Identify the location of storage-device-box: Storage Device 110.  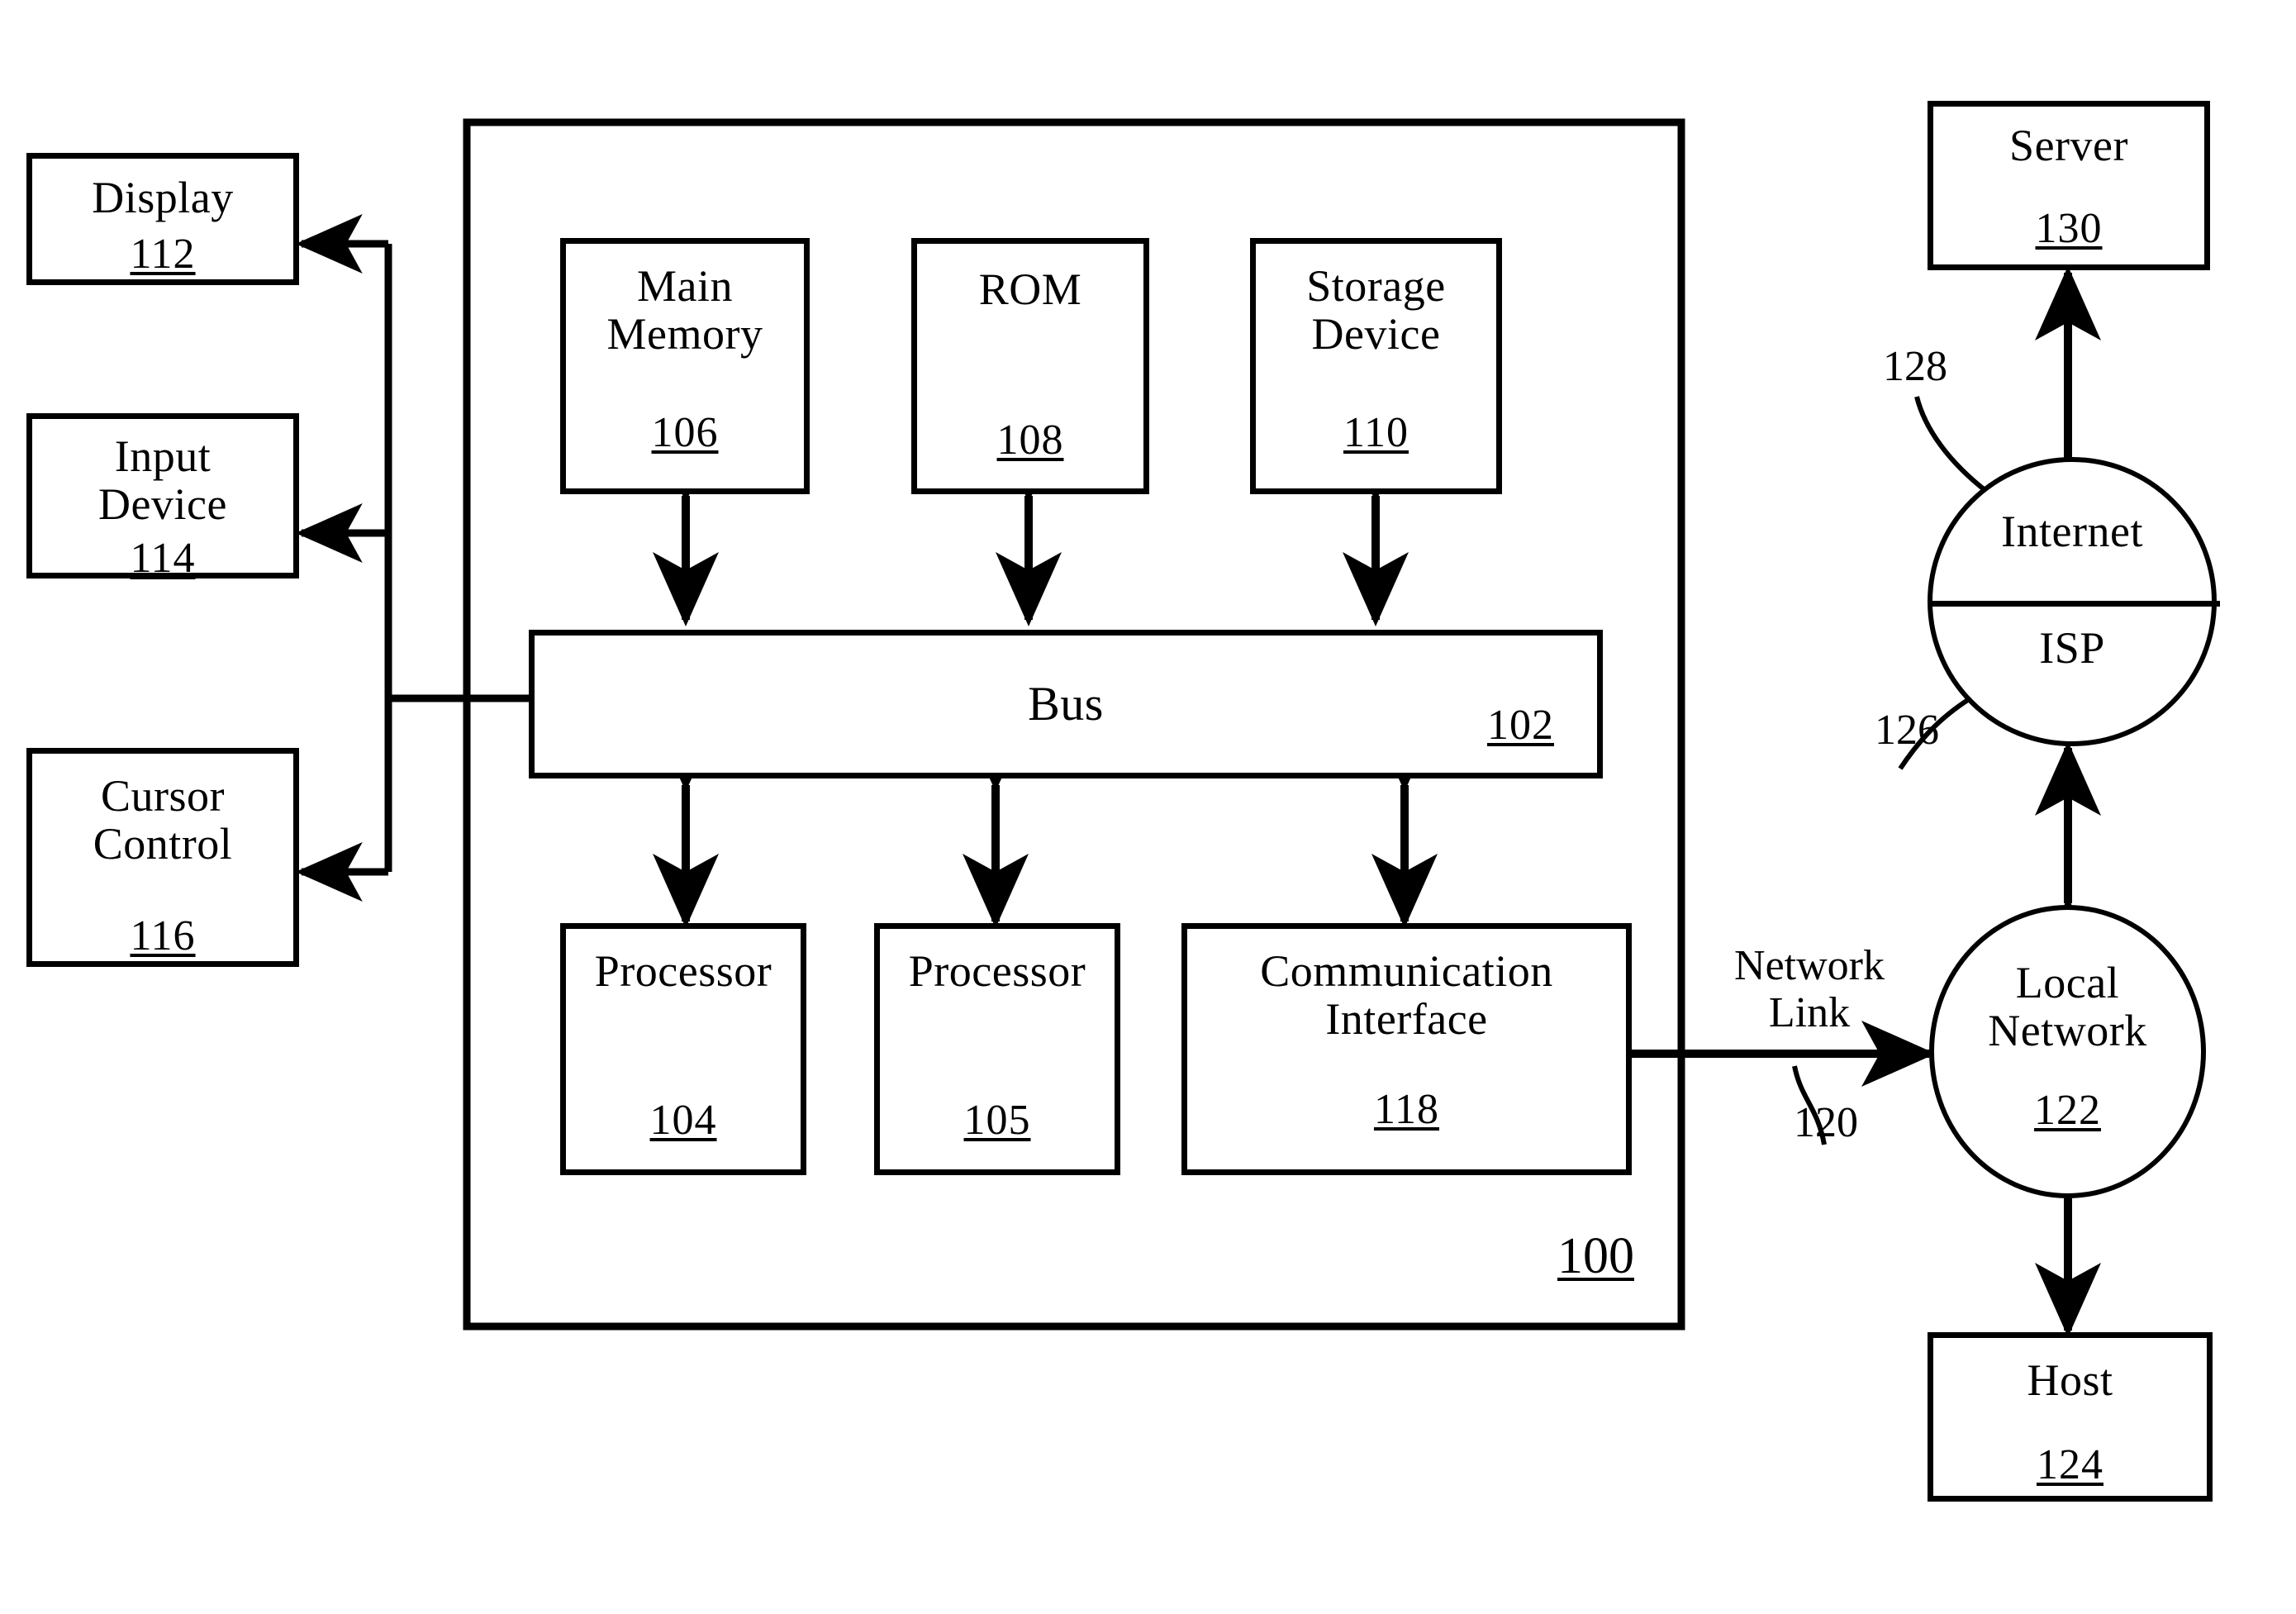
(1376, 366).